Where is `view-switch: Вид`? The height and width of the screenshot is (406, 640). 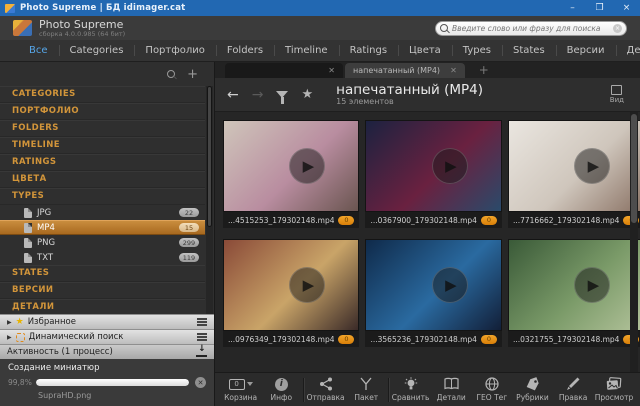 view-switch: Вид is located at coordinates (617, 94).